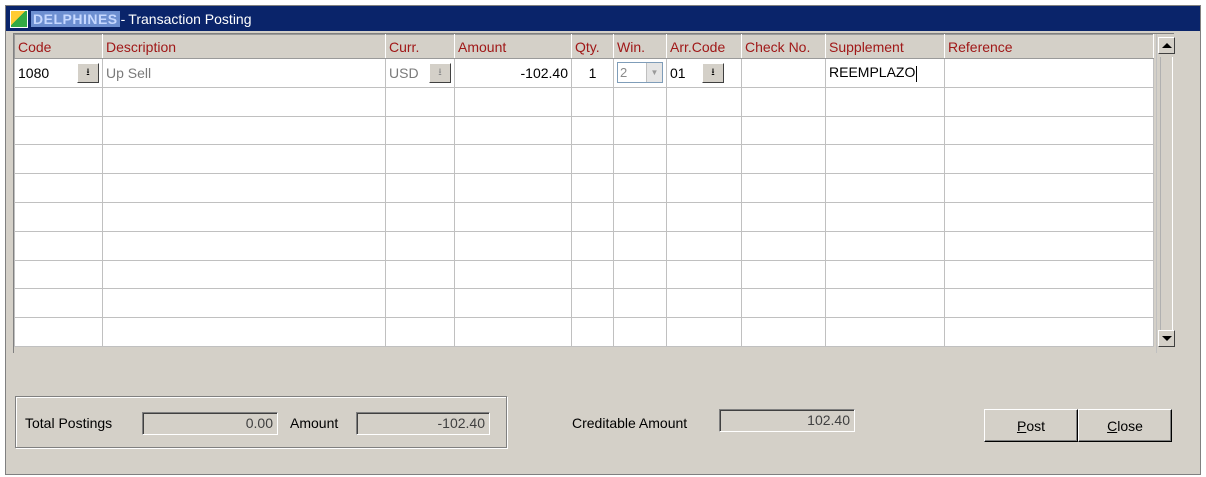 This screenshot has width=1206, height=477. Describe the element at coordinates (544, 73) in the screenshot. I see `amount-value: -102.40` at that location.